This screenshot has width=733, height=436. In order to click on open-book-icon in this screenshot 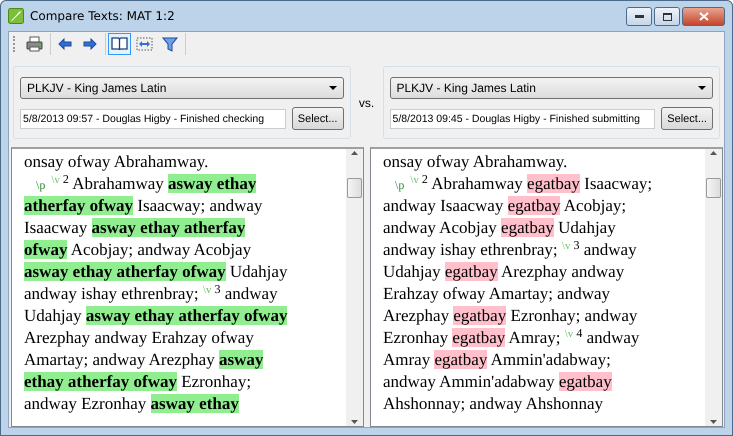, I will do `click(119, 44)`.